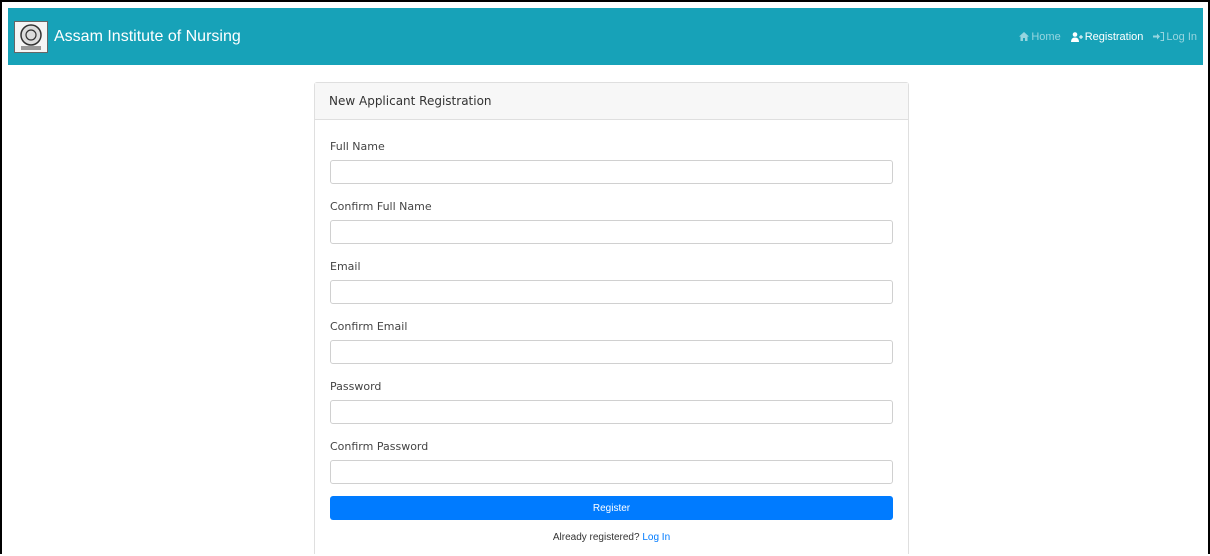  Describe the element at coordinates (611, 412) in the screenshot. I see `password-input` at that location.